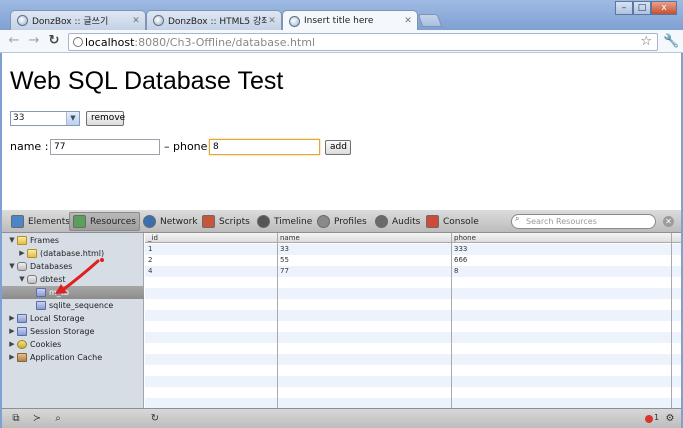  Describe the element at coordinates (465, 238) in the screenshot. I see `column-header-phone: phone` at that location.